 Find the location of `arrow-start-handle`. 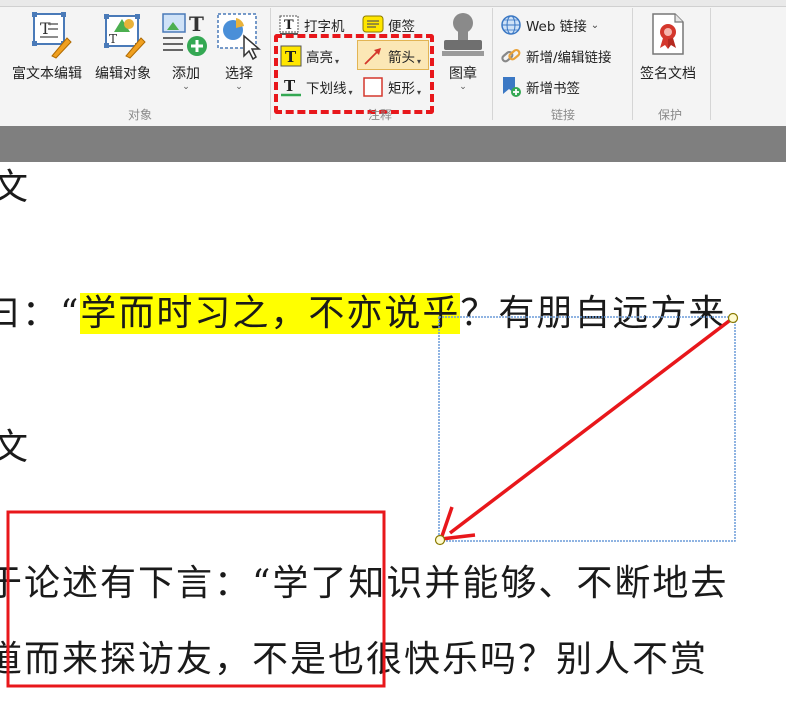

arrow-start-handle is located at coordinates (733, 318).